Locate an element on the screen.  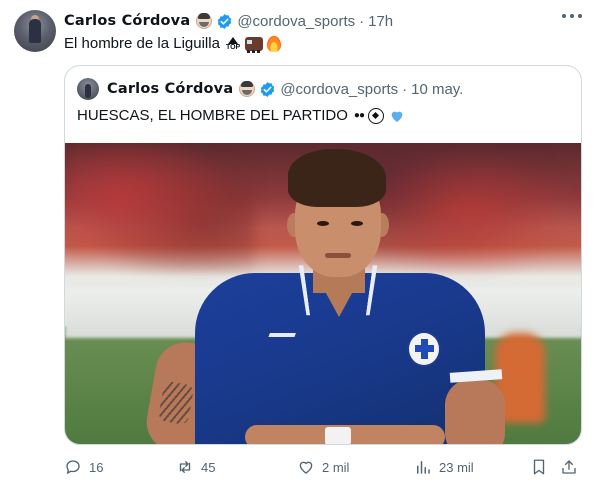
fire-emoji is located at coordinates (274, 44).